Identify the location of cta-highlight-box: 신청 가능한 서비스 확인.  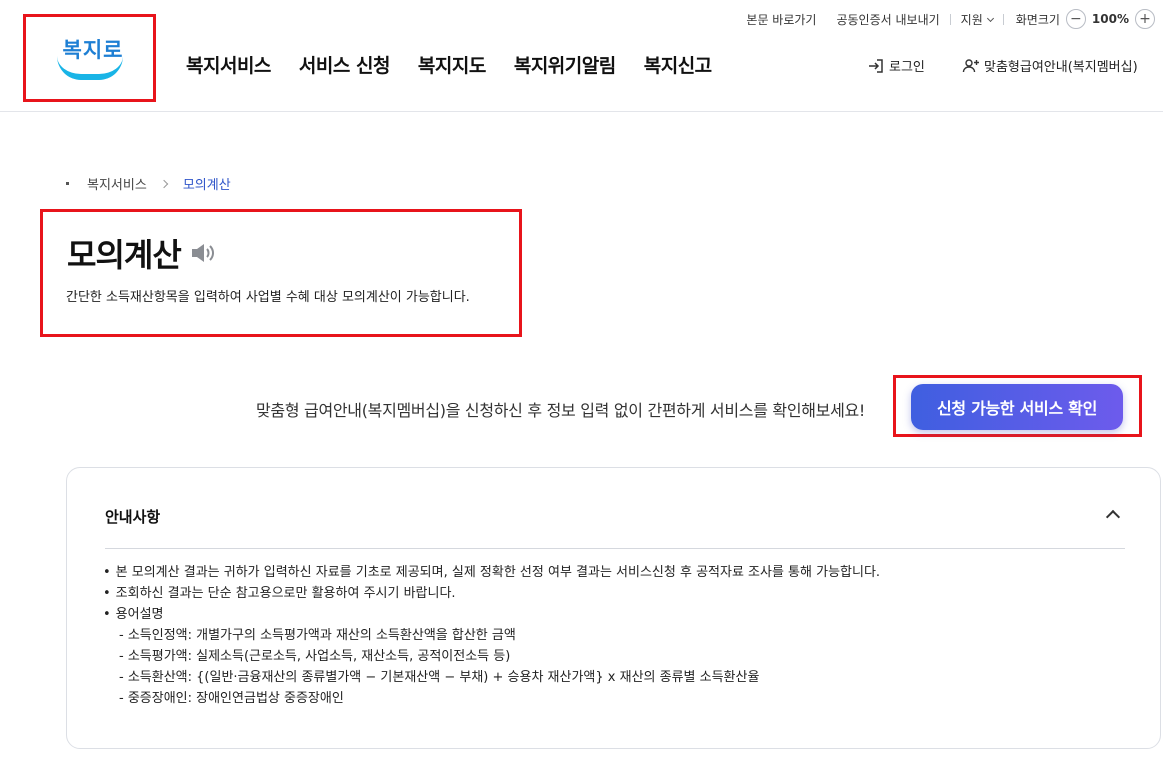
(1017, 406).